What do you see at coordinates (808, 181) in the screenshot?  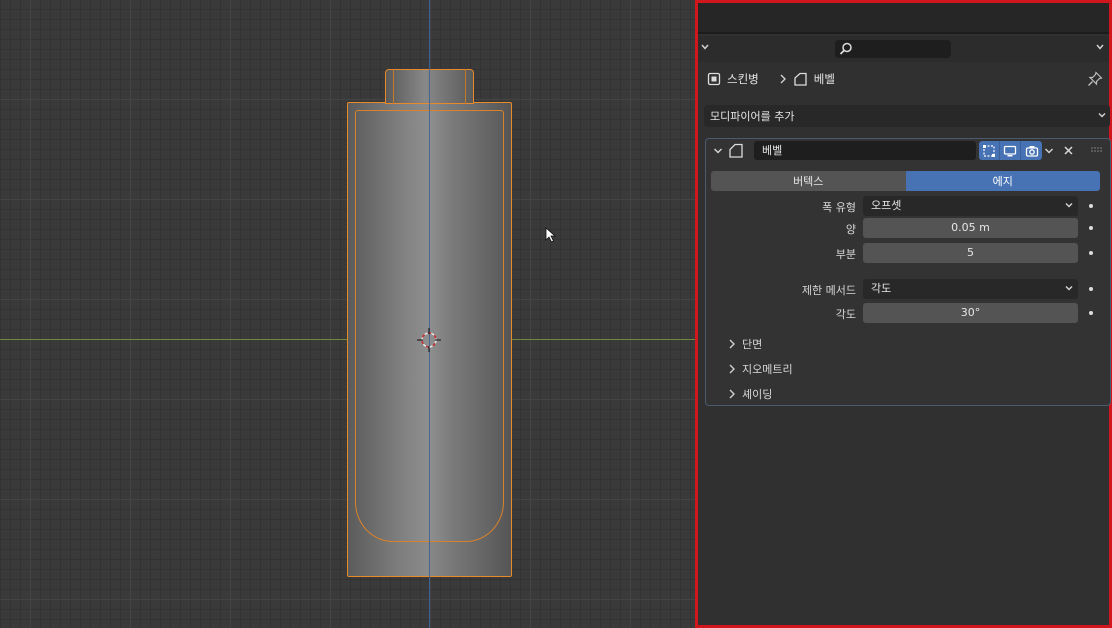 I see `tab-vertices: 버텍스` at bounding box center [808, 181].